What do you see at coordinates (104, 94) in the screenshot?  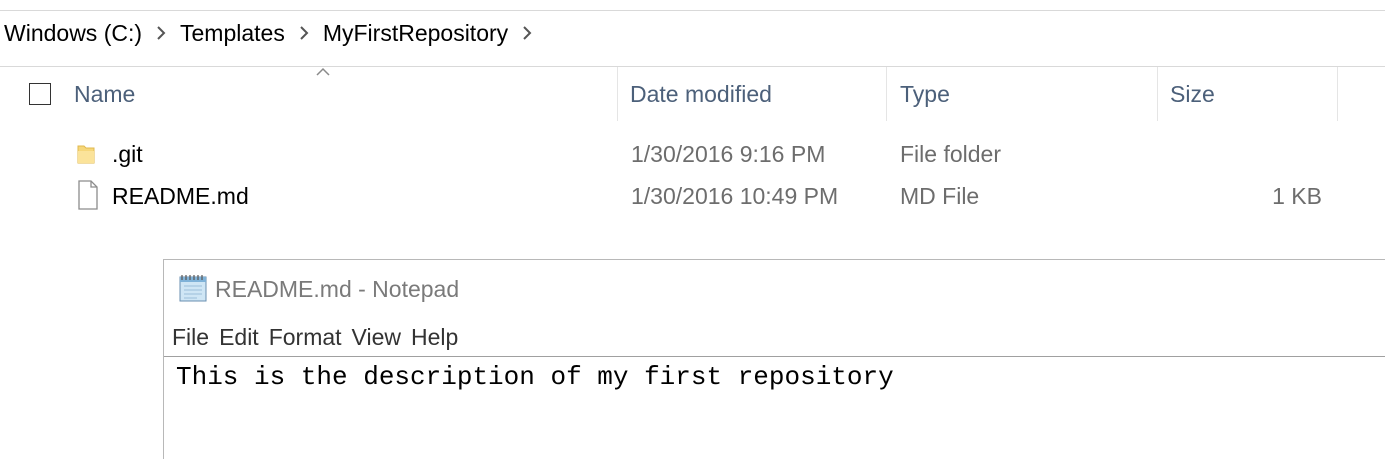 I see `column-header-name: Name` at bounding box center [104, 94].